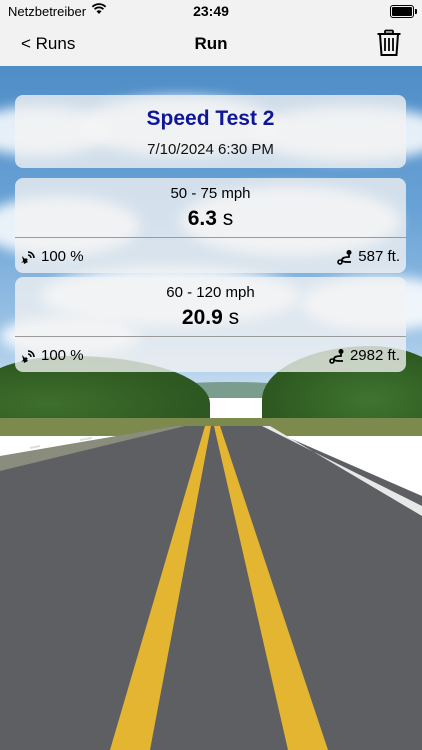 The image size is (422, 750). Describe the element at coordinates (210, 149) in the screenshot. I see `run-date: 7/10/2024 6:30 PM` at that location.